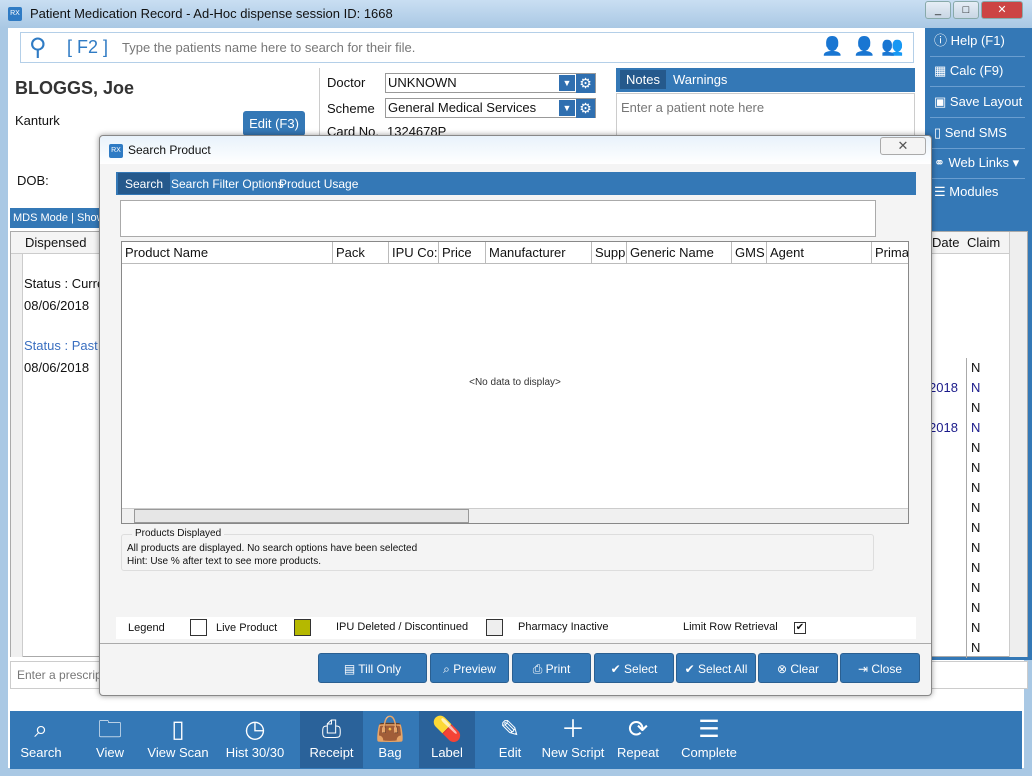 This screenshot has width=1032, height=776. What do you see at coordinates (638, 737) in the screenshot?
I see `toolbar-repeat: ⟳ Repeat` at bounding box center [638, 737].